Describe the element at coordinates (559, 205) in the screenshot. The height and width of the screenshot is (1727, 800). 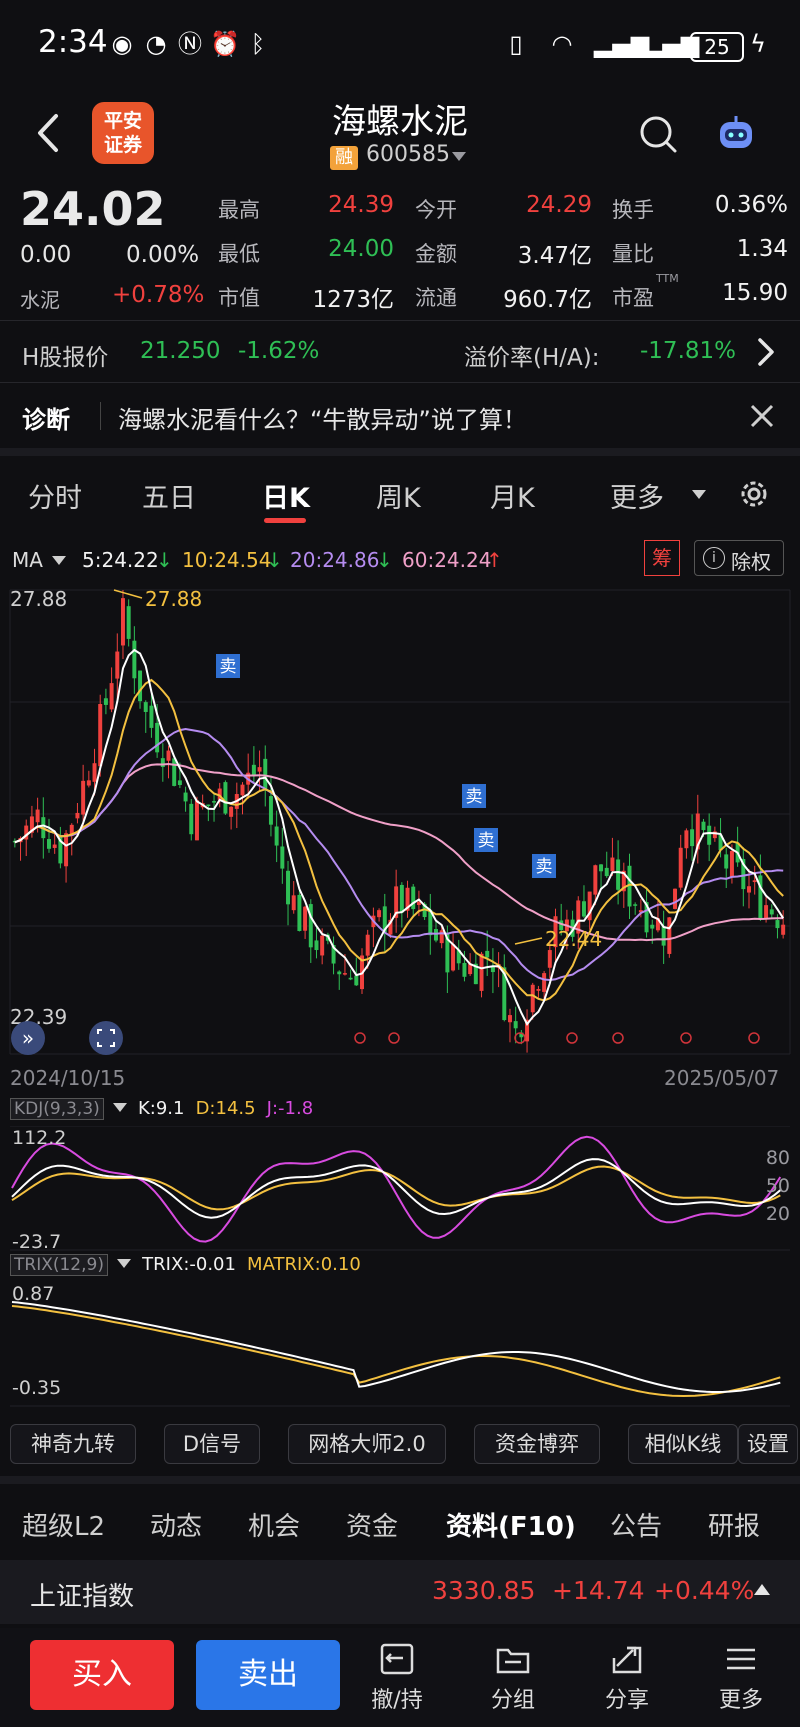
I see `field-value: 24.29` at that location.